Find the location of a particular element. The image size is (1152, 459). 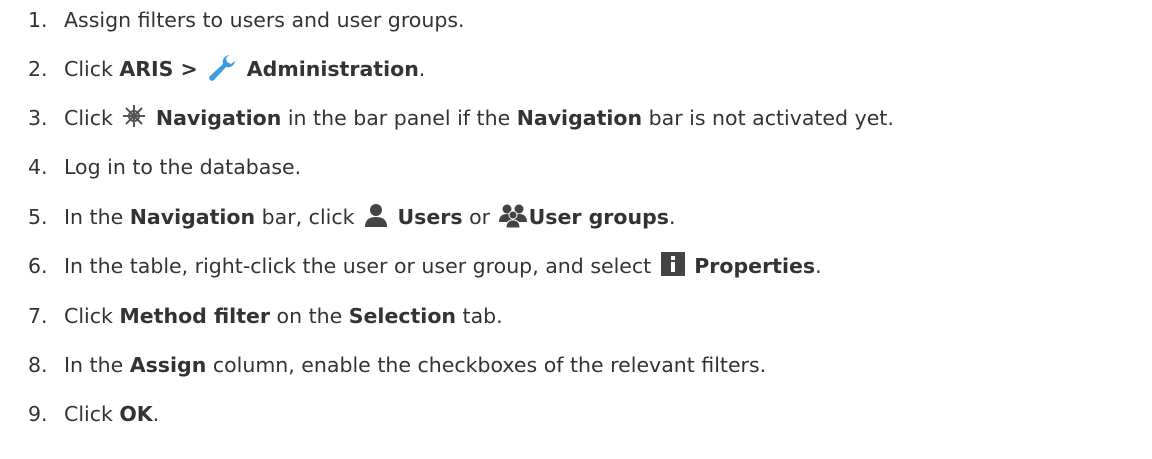

step-text-part: Assign filters to users and user groups. is located at coordinates (264, 20).